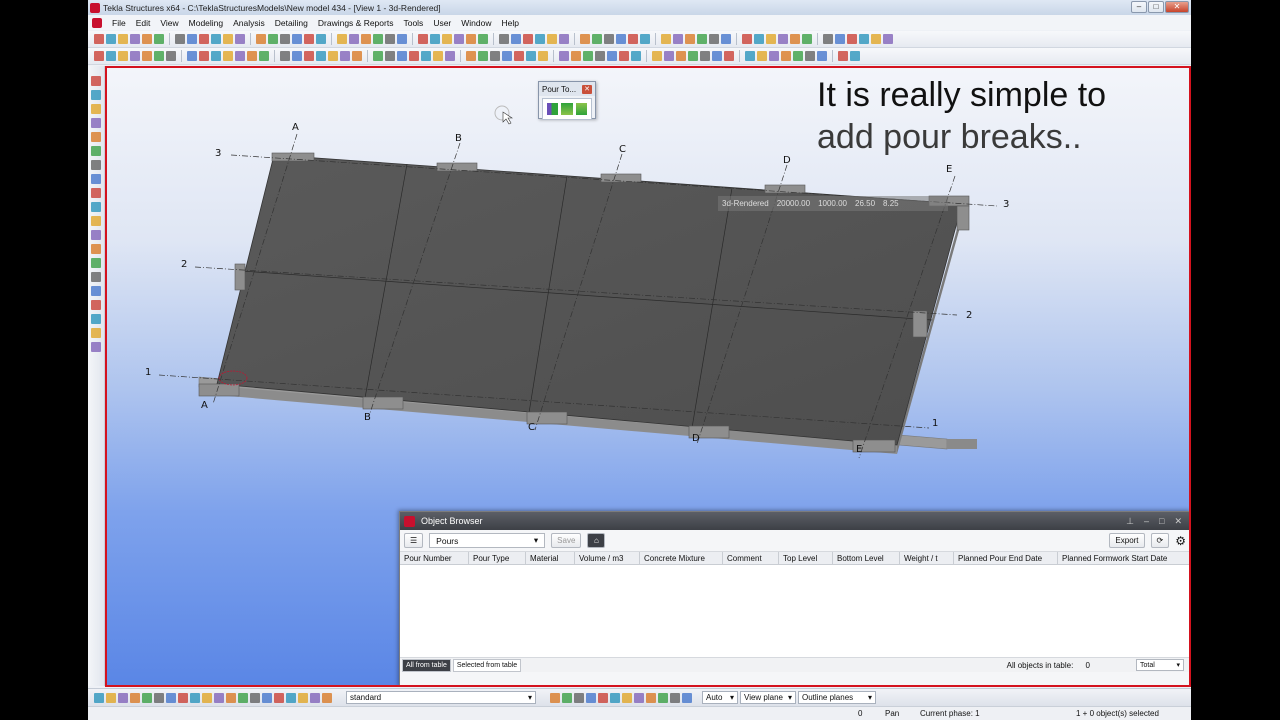 Image resolution: width=1280 pixels, height=720 pixels. I want to click on menu-window: Window, so click(476, 23).